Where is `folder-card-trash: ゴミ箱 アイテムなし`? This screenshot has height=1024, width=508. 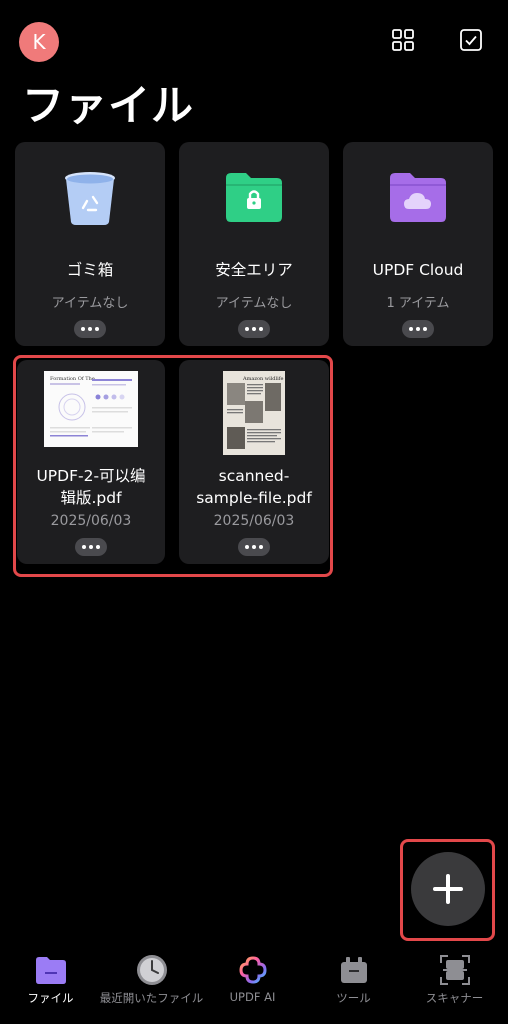
folder-card-trash: ゴミ箱 アイテムなし is located at coordinates (90, 244).